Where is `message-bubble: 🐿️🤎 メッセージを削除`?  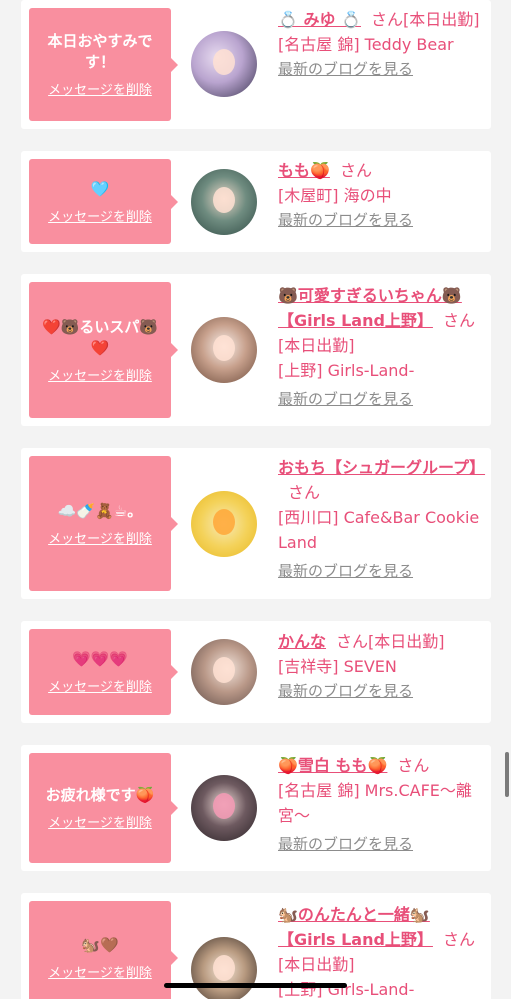 message-bubble: 🐿️🤎 メッセージを削除 is located at coordinates (103, 950).